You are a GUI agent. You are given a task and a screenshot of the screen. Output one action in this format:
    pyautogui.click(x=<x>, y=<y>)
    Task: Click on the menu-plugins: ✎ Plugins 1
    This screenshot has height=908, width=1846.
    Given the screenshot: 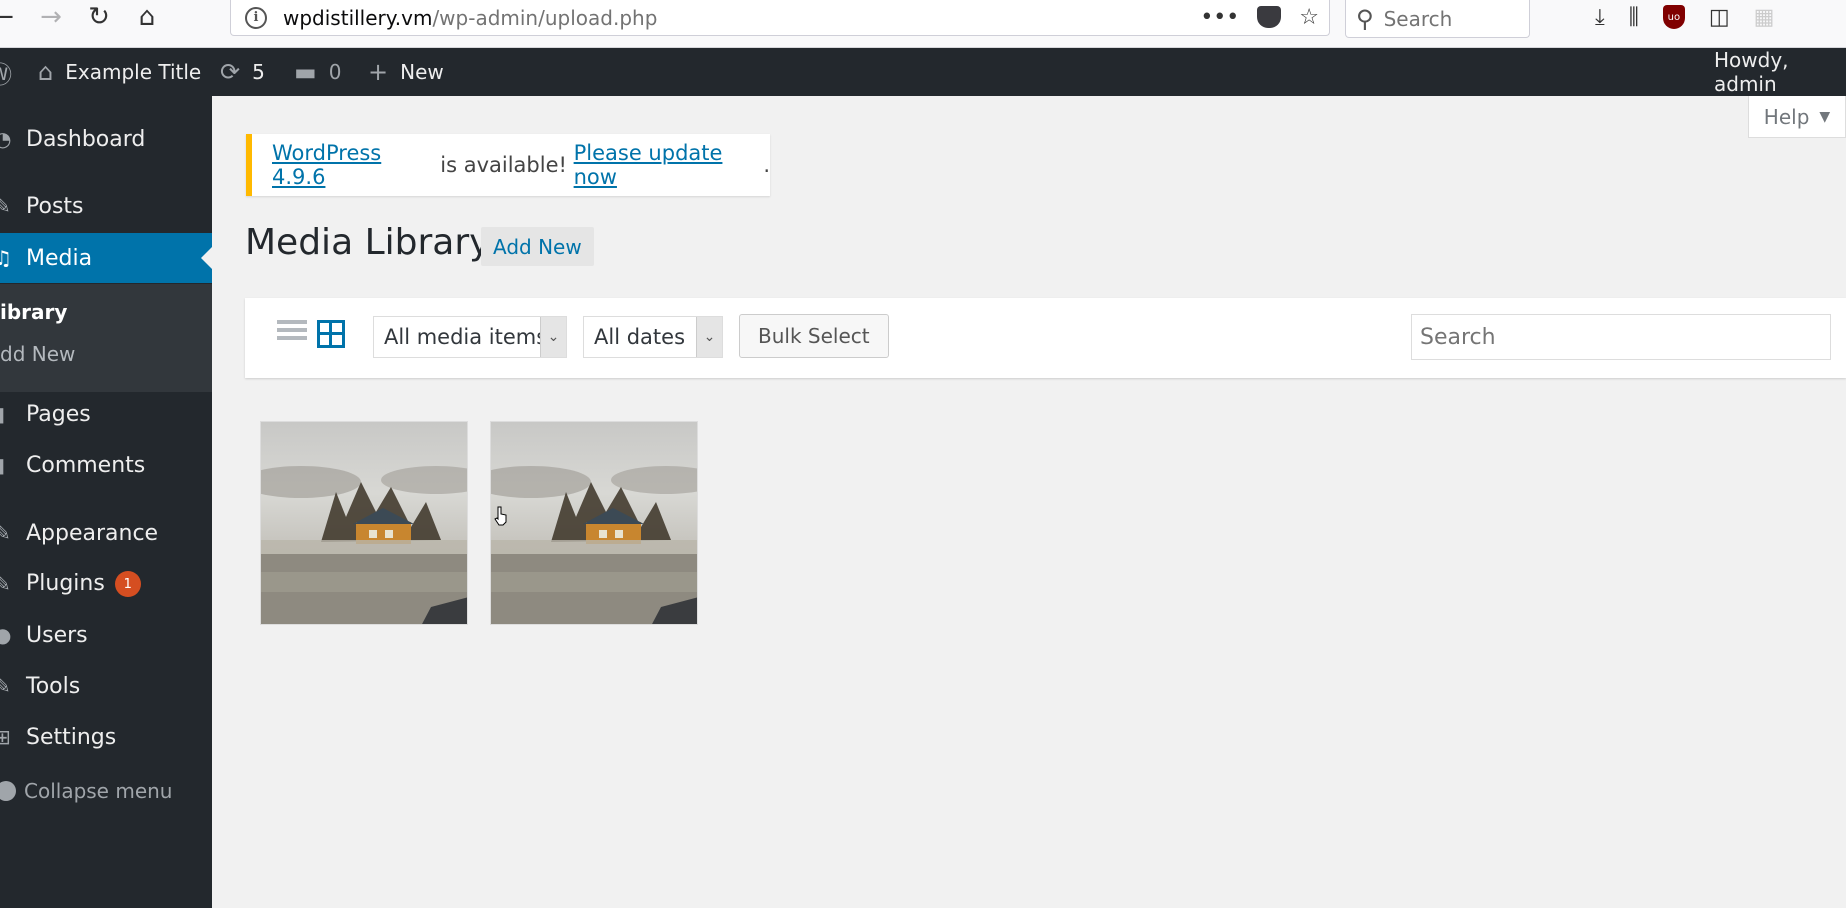 What is the action you would take?
    pyautogui.click(x=106, y=584)
    